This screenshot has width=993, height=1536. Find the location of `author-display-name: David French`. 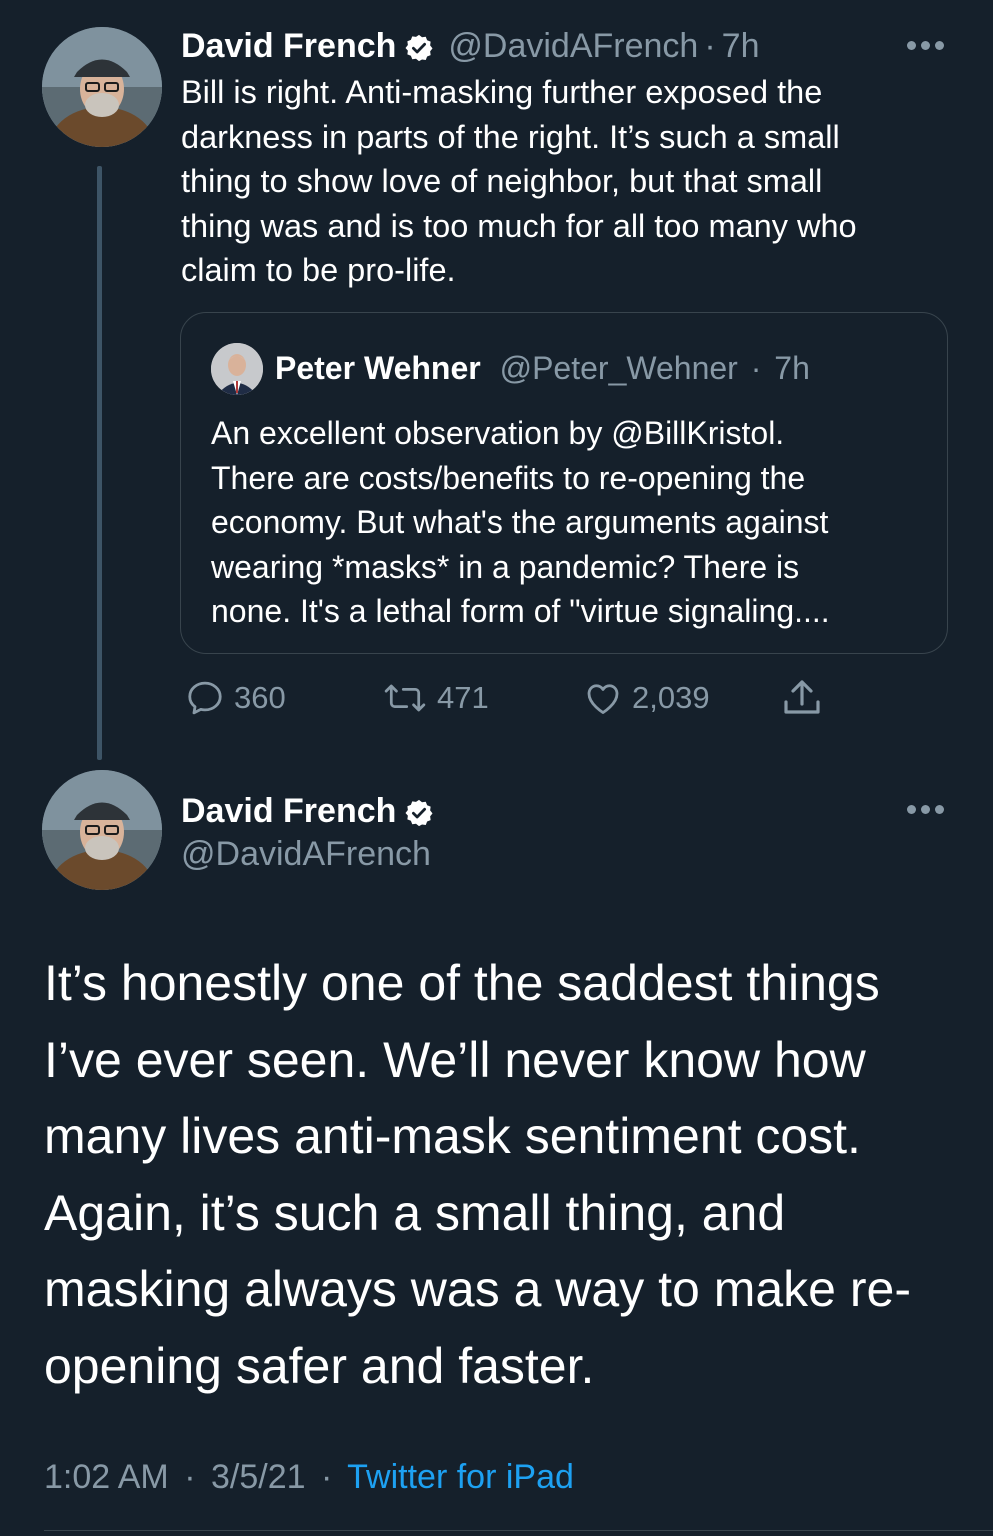

author-display-name: David French is located at coordinates (288, 46).